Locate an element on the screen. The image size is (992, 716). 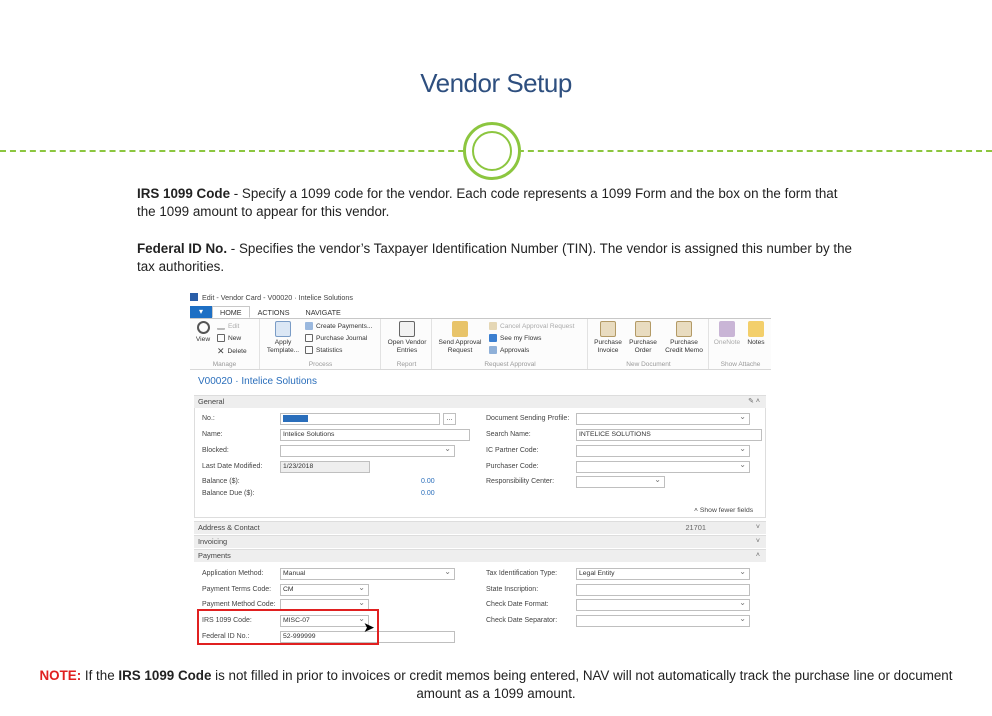
balance-due-label: Balance Due ($): is located at coordinates (228, 493).